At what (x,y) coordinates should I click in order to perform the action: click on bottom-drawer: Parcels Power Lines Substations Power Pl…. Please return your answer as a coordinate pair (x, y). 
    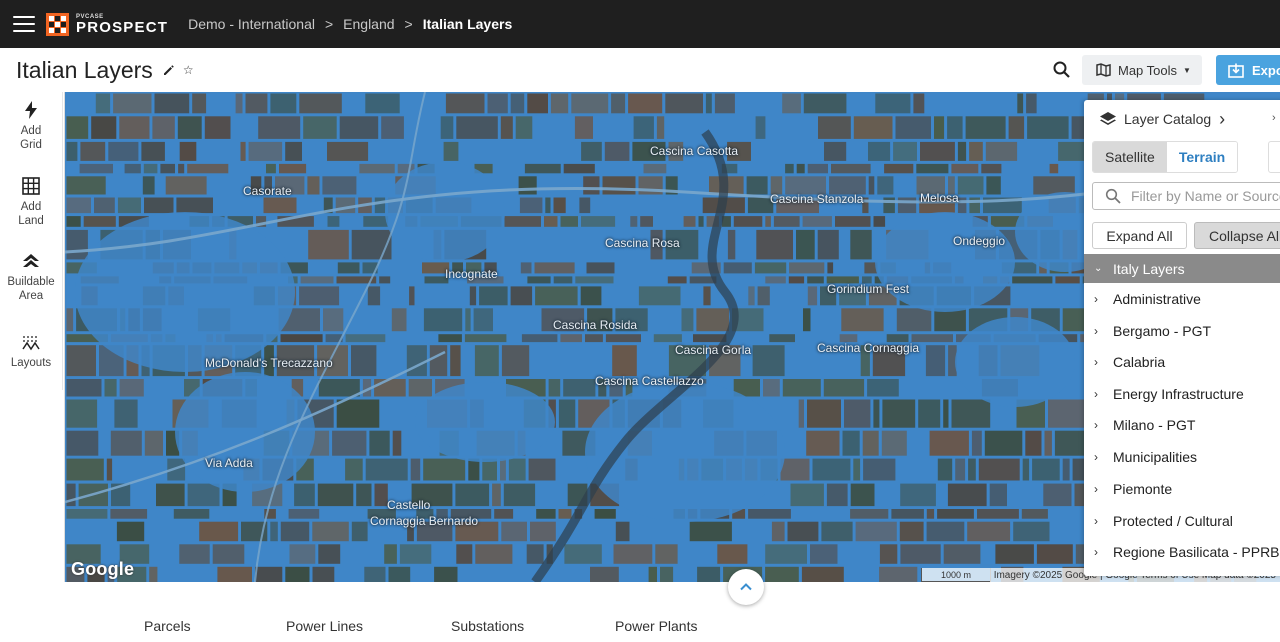
    Looking at the image, I should click on (672, 605).